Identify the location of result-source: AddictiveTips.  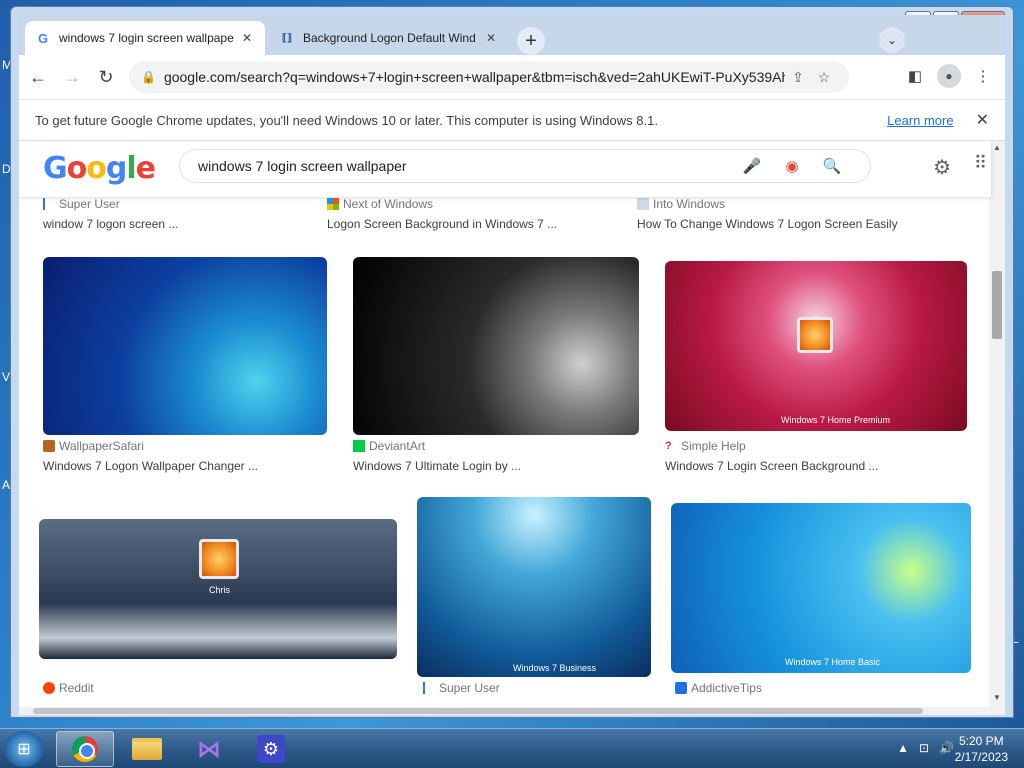
(718, 688).